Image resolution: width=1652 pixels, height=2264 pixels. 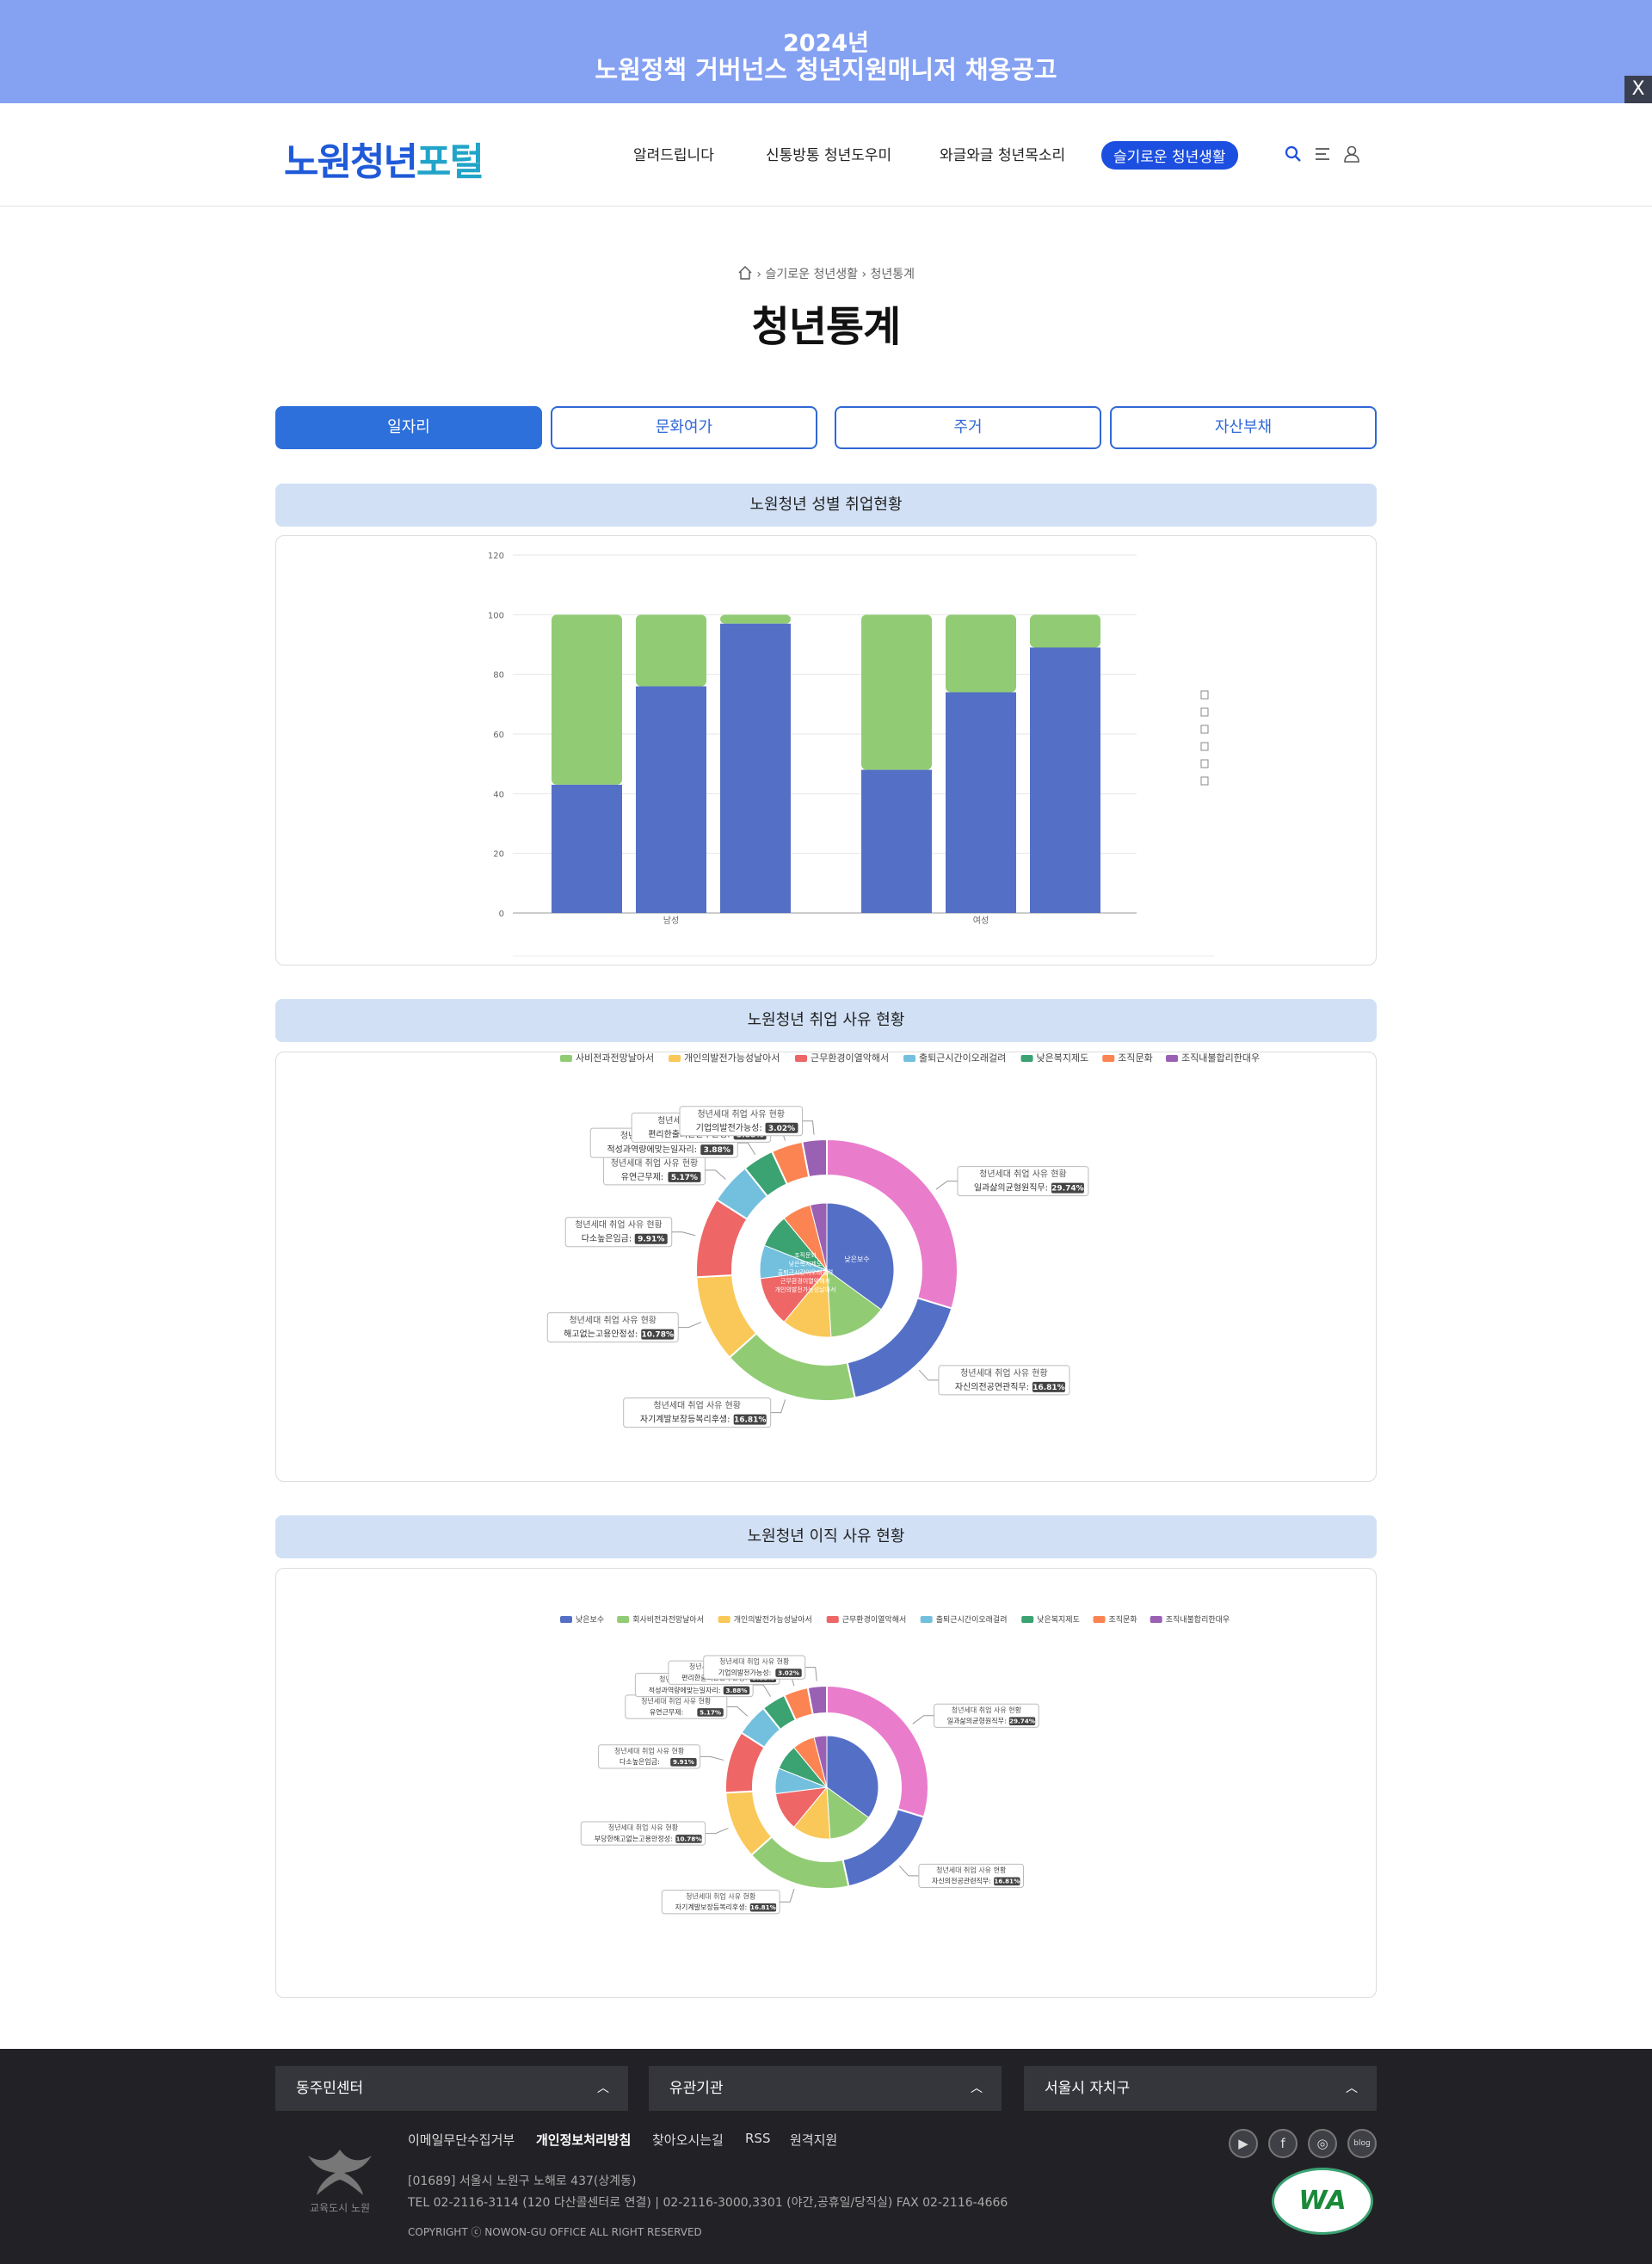 I want to click on legend-label: 회사비전과전망날아서, so click(x=668, y=1620).